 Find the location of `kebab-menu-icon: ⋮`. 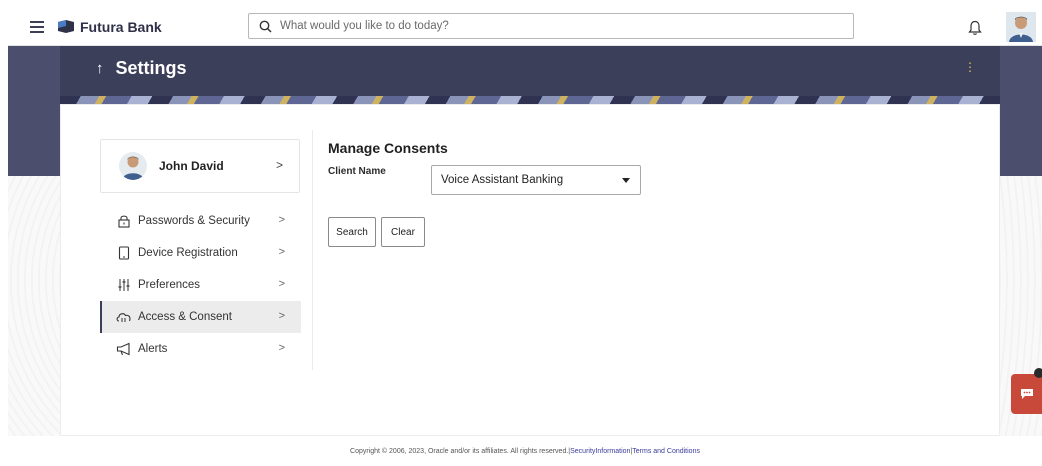

kebab-menu-icon: ⋮ is located at coordinates (970, 67).